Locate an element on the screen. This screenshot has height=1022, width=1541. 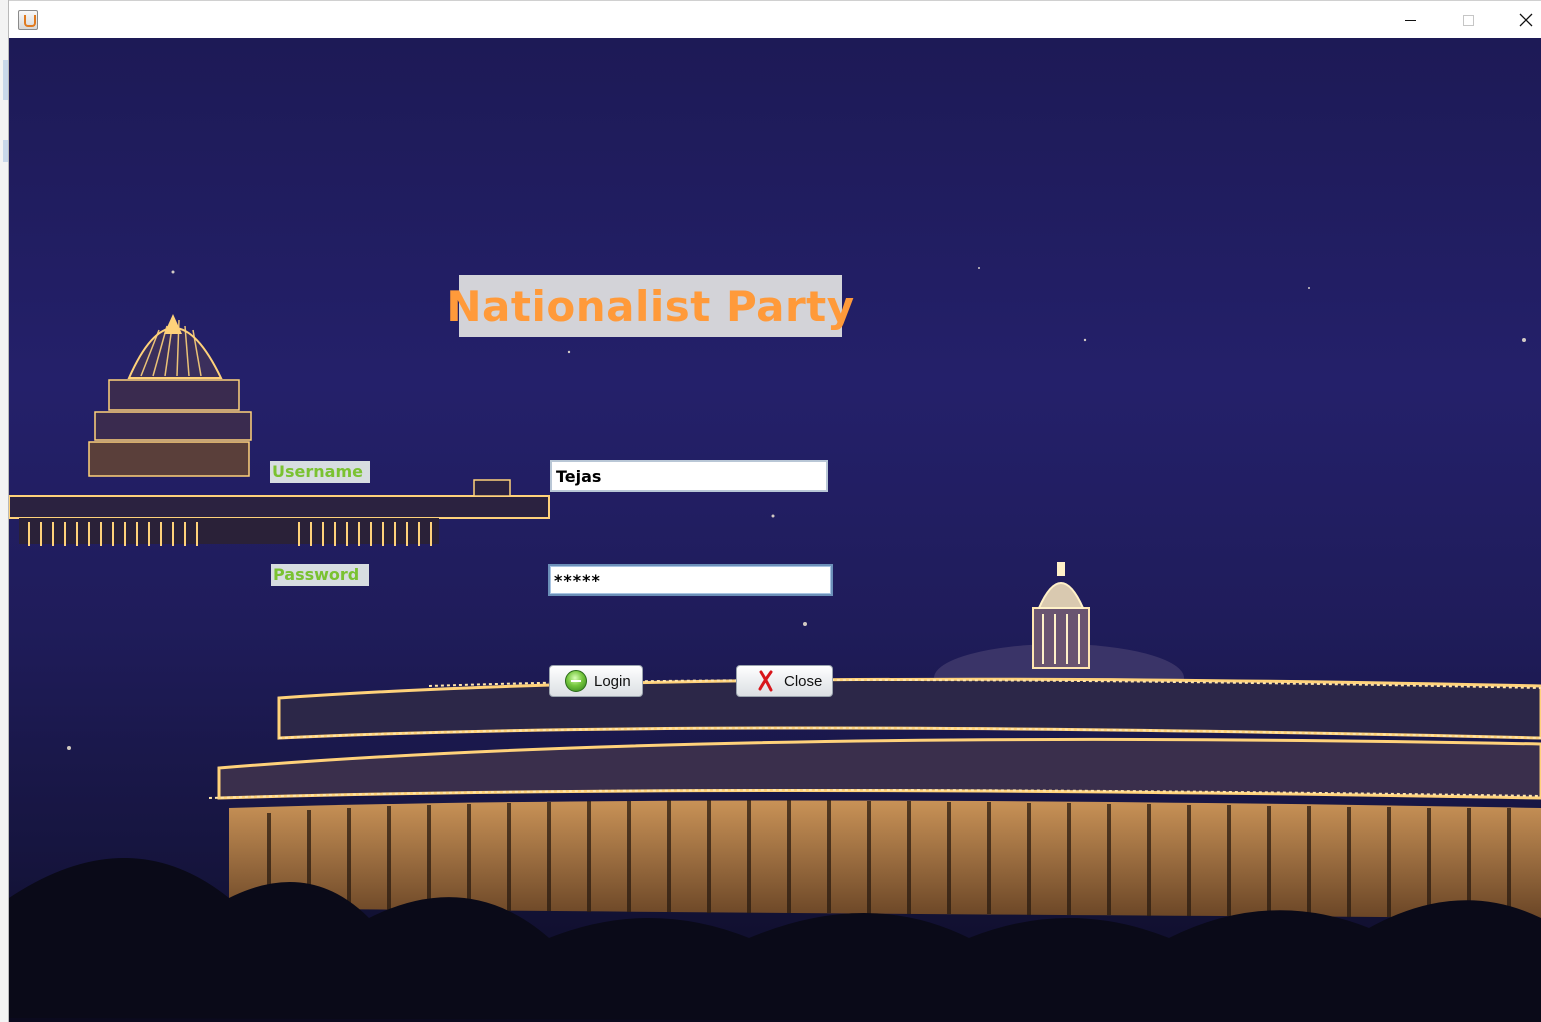
window-close-button is located at coordinates (1519, 20).